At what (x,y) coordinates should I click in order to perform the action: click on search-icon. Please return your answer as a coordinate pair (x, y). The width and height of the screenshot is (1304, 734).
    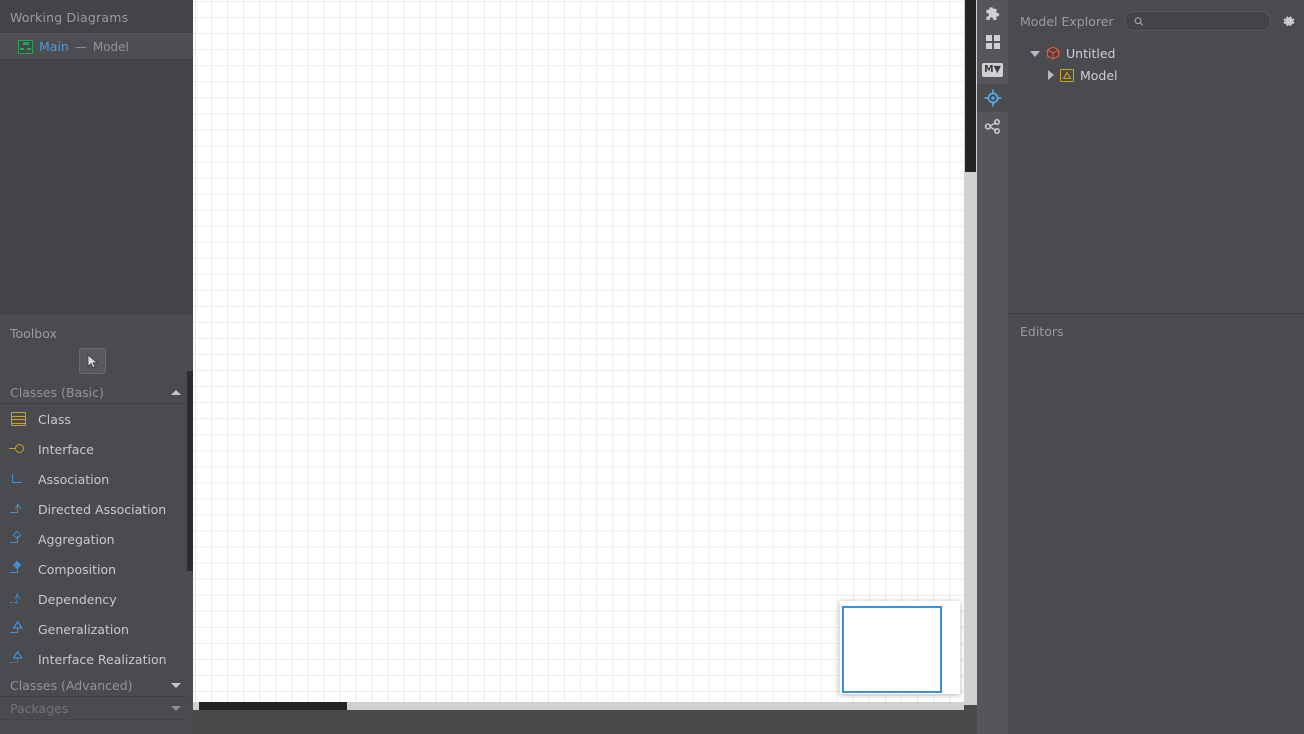
    Looking at the image, I should click on (1138, 21).